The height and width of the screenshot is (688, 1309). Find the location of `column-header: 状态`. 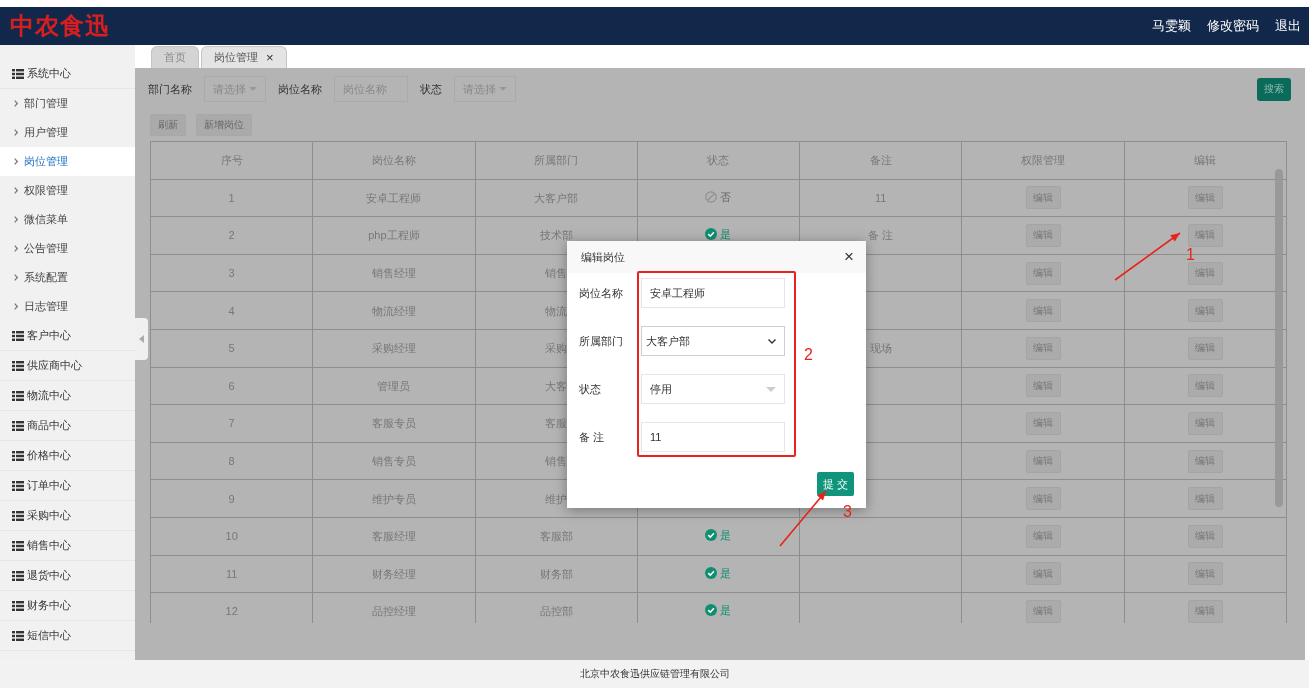

column-header: 状态 is located at coordinates (718, 160).